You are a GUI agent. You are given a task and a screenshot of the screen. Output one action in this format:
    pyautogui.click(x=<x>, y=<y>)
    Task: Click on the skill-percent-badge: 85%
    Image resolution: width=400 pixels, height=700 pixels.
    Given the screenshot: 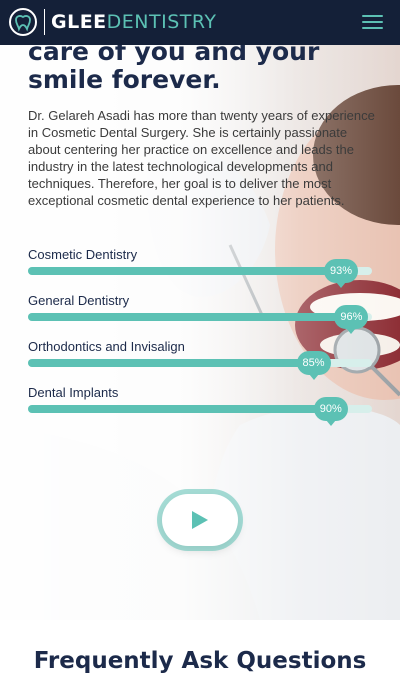 What is the action you would take?
    pyautogui.click(x=313, y=365)
    